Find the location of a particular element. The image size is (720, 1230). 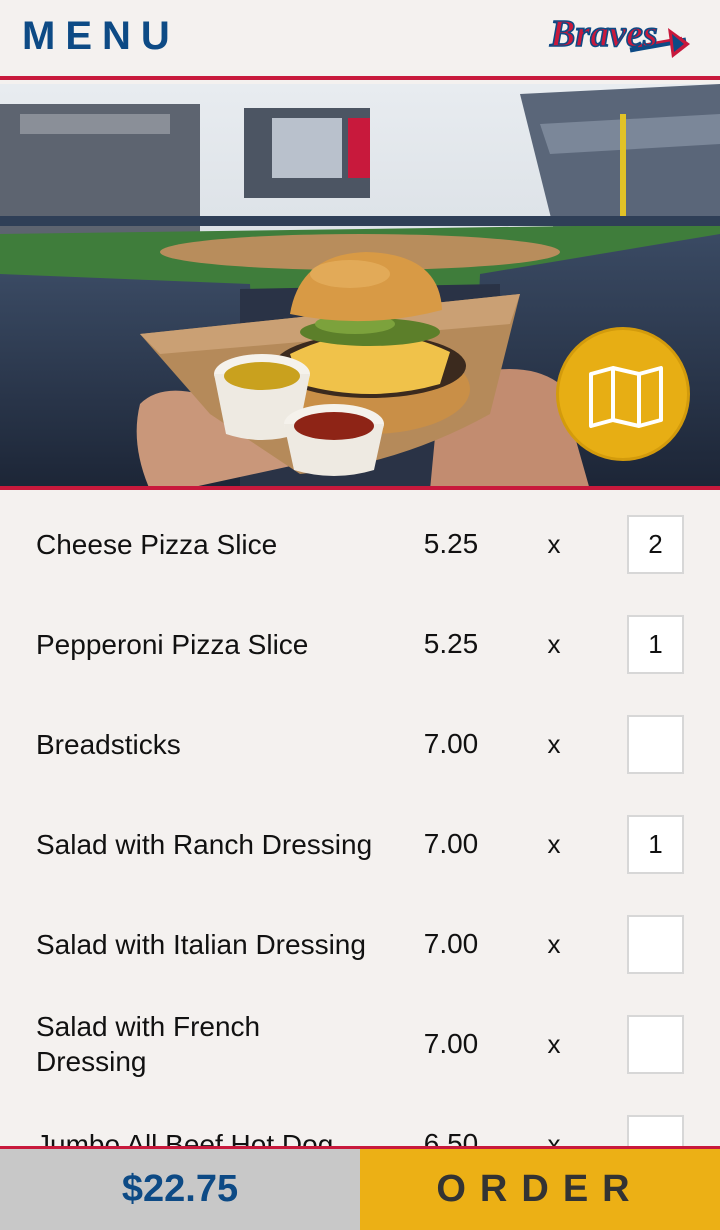

item-price: 6.50 is located at coordinates (451, 1137).